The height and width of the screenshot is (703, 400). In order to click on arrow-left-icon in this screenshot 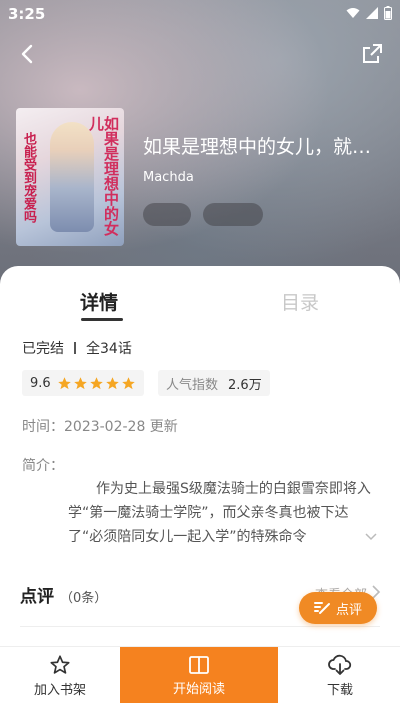, I will do `click(27, 54)`.